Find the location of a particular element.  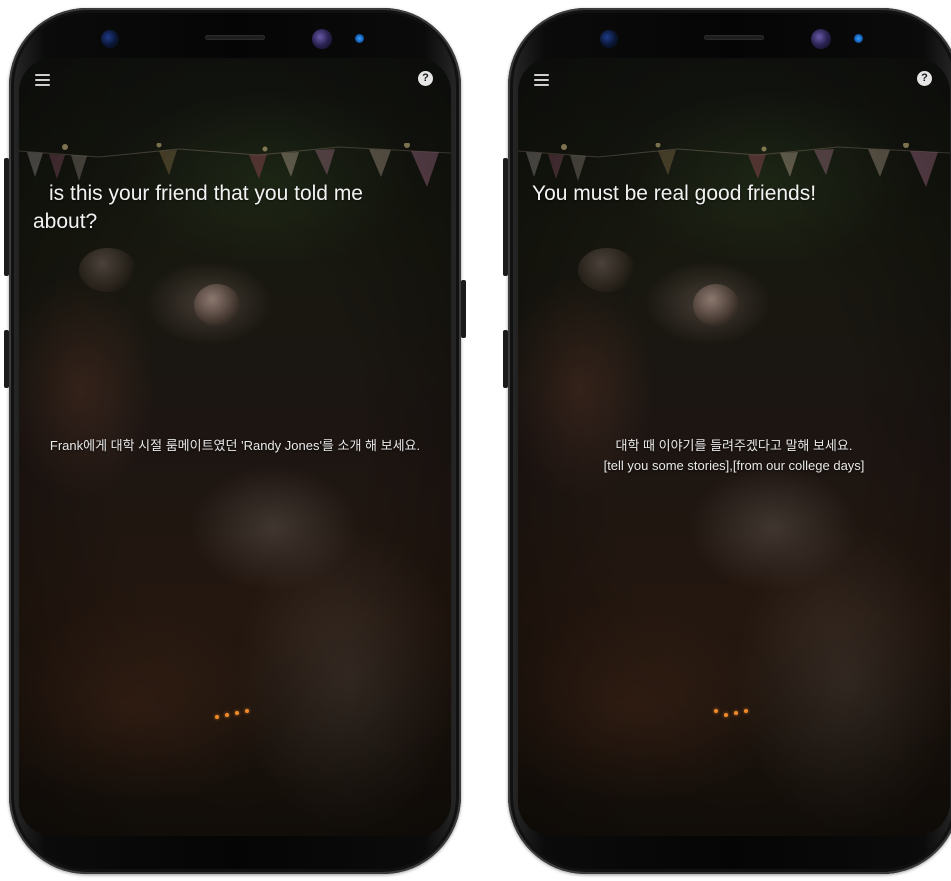

instruction-korean: 대학 때 이야기를 들려주겠다고 말해 보세요. is located at coordinates (734, 445).